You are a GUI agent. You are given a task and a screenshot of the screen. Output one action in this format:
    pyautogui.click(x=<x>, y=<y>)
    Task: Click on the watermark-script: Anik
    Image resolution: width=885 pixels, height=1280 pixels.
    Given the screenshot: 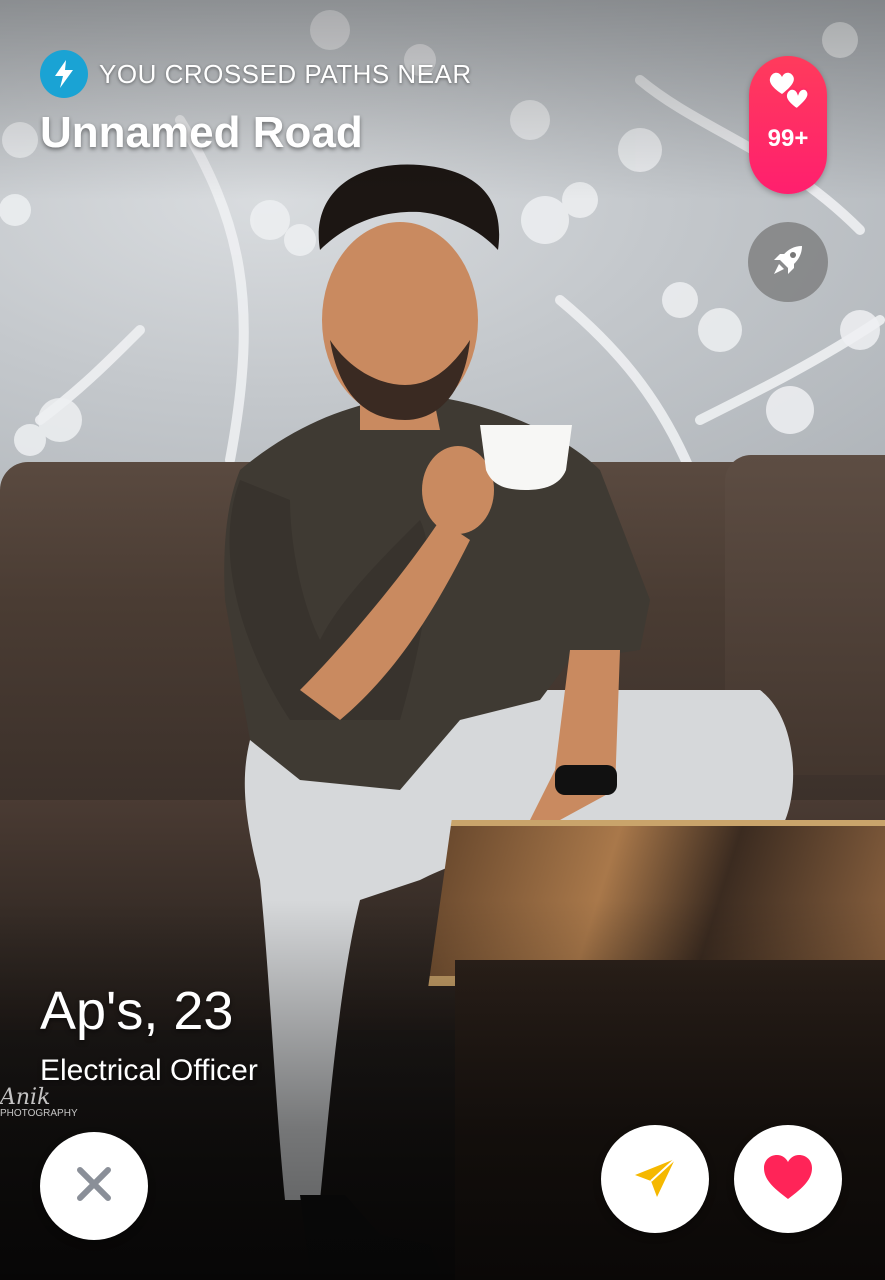 What is the action you would take?
    pyautogui.click(x=25, y=1097)
    